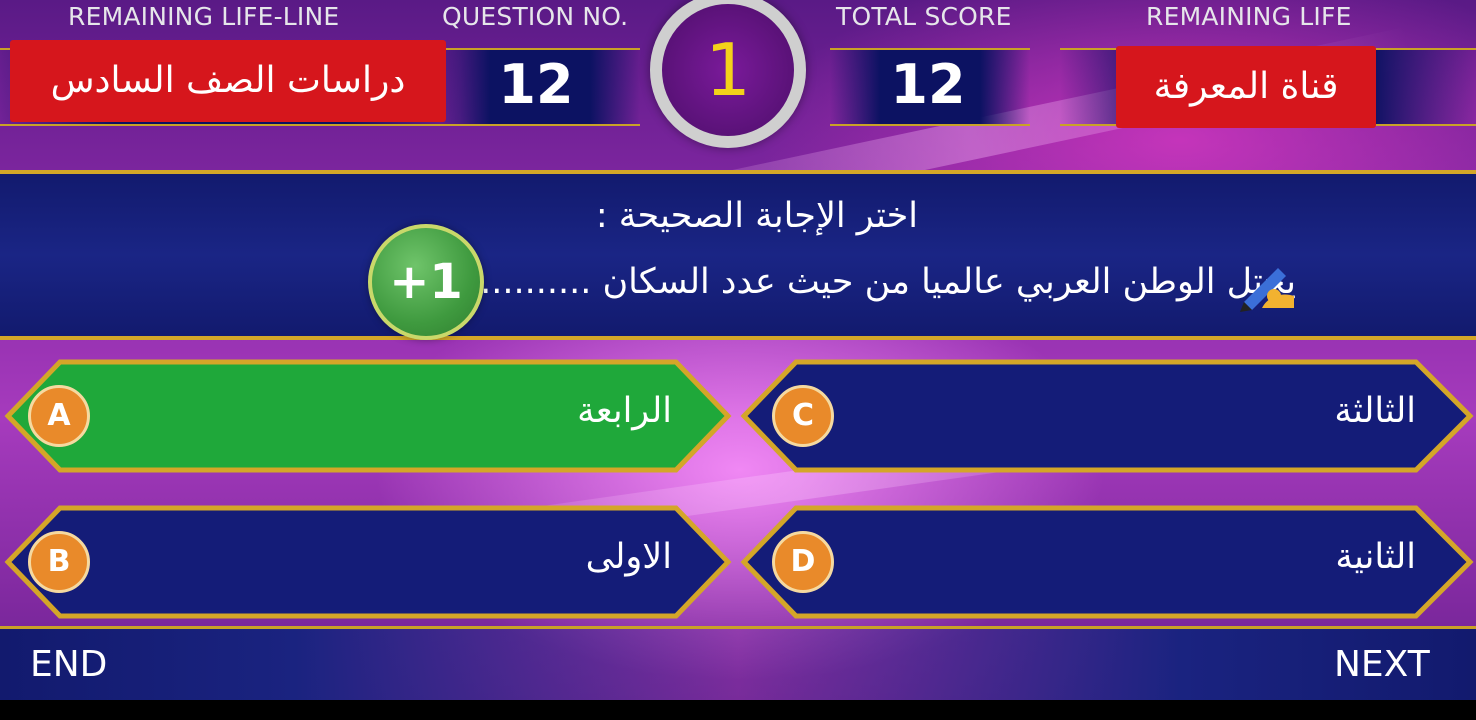  Describe the element at coordinates (803, 416) in the screenshot. I see `answer-c-letter: C` at that location.